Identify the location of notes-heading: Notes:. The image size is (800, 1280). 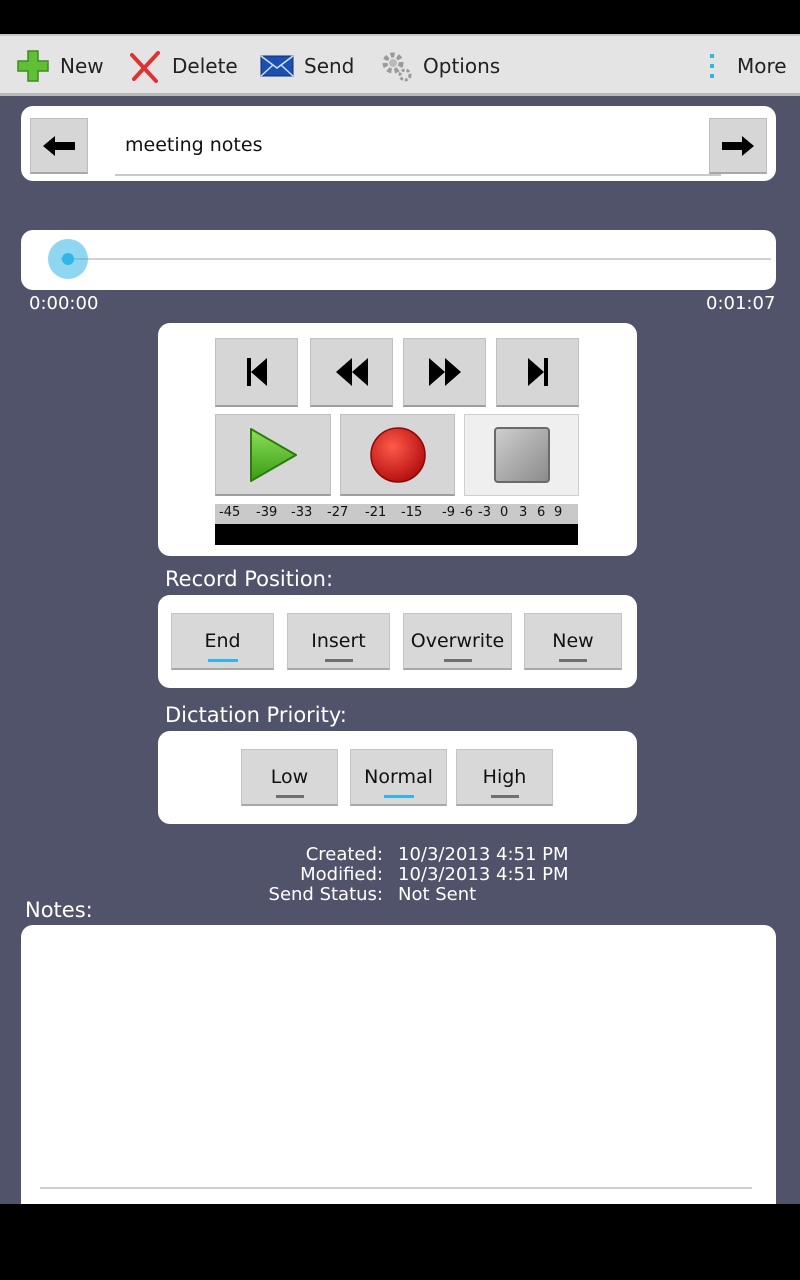
(59, 910).